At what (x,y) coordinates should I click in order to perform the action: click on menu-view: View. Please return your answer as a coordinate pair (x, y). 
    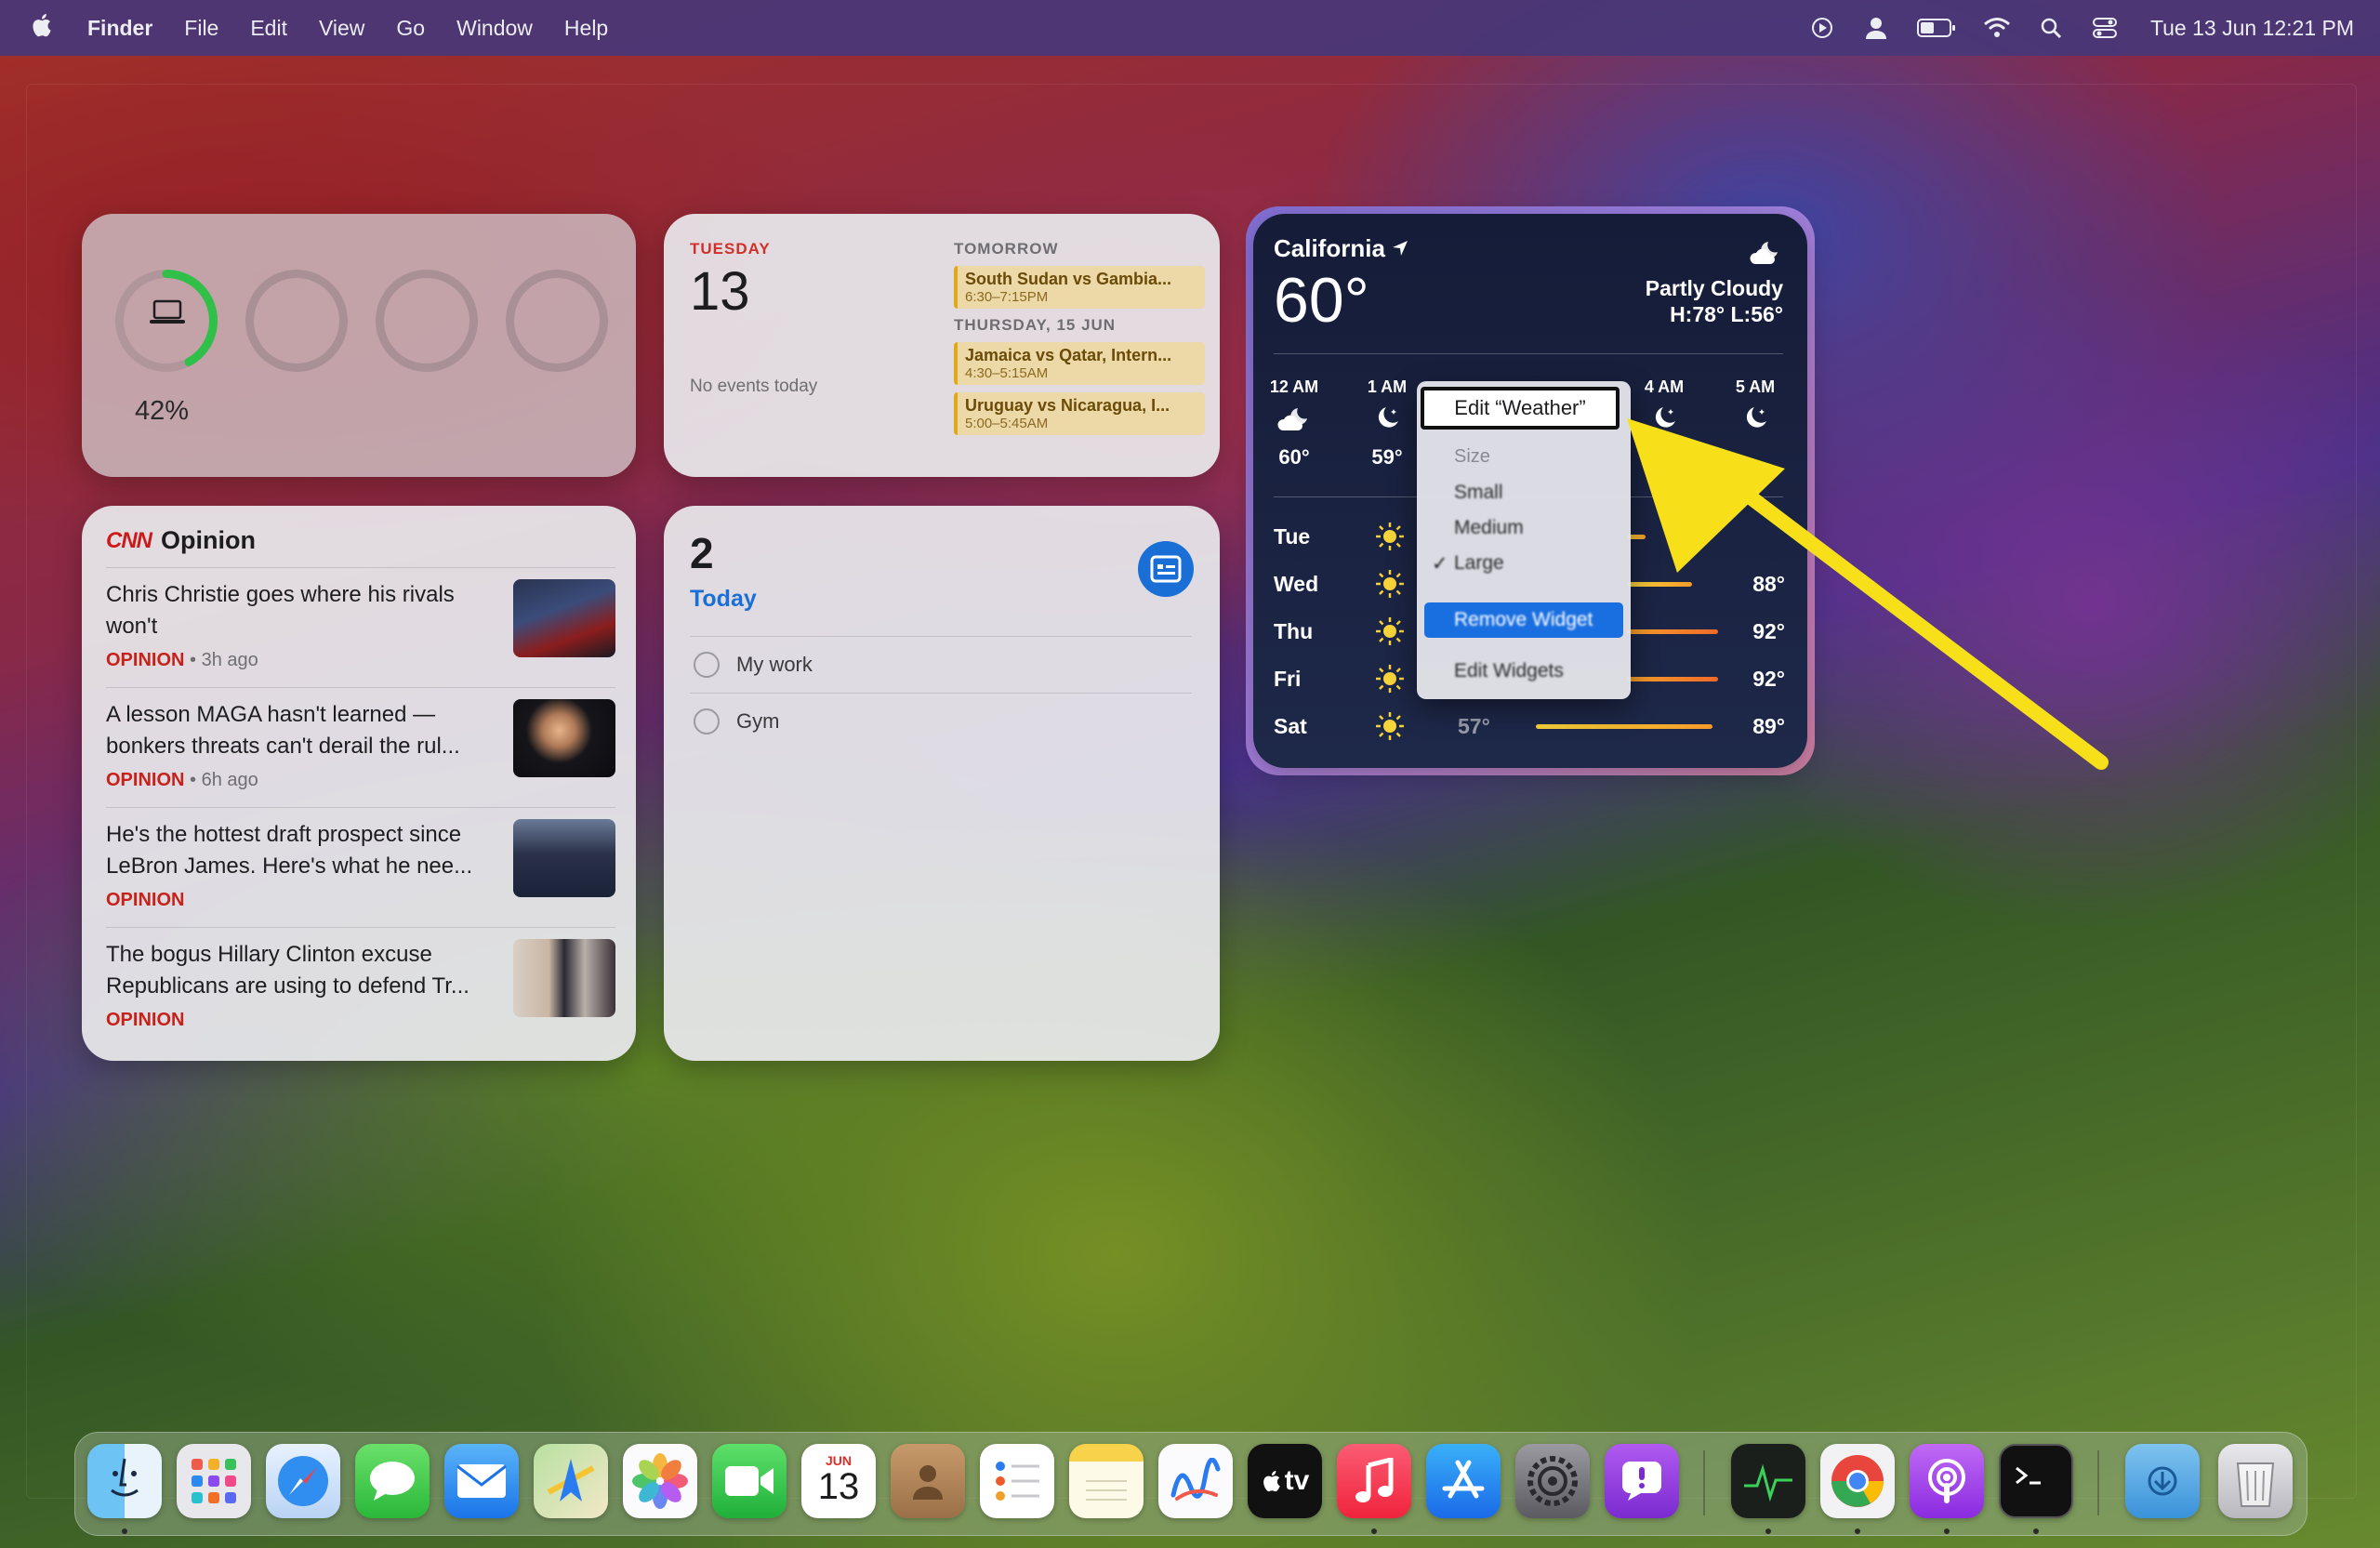
    Looking at the image, I should click on (341, 28).